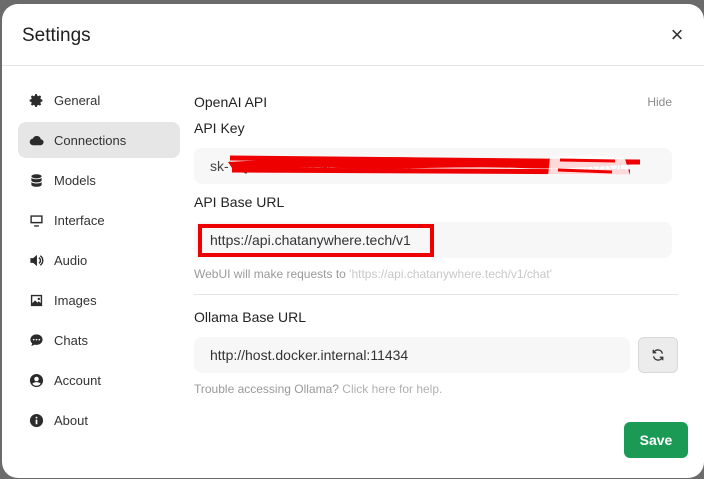 The height and width of the screenshot is (479, 704). Describe the element at coordinates (75, 300) in the screenshot. I see `sidebar-item-label: Images` at that location.